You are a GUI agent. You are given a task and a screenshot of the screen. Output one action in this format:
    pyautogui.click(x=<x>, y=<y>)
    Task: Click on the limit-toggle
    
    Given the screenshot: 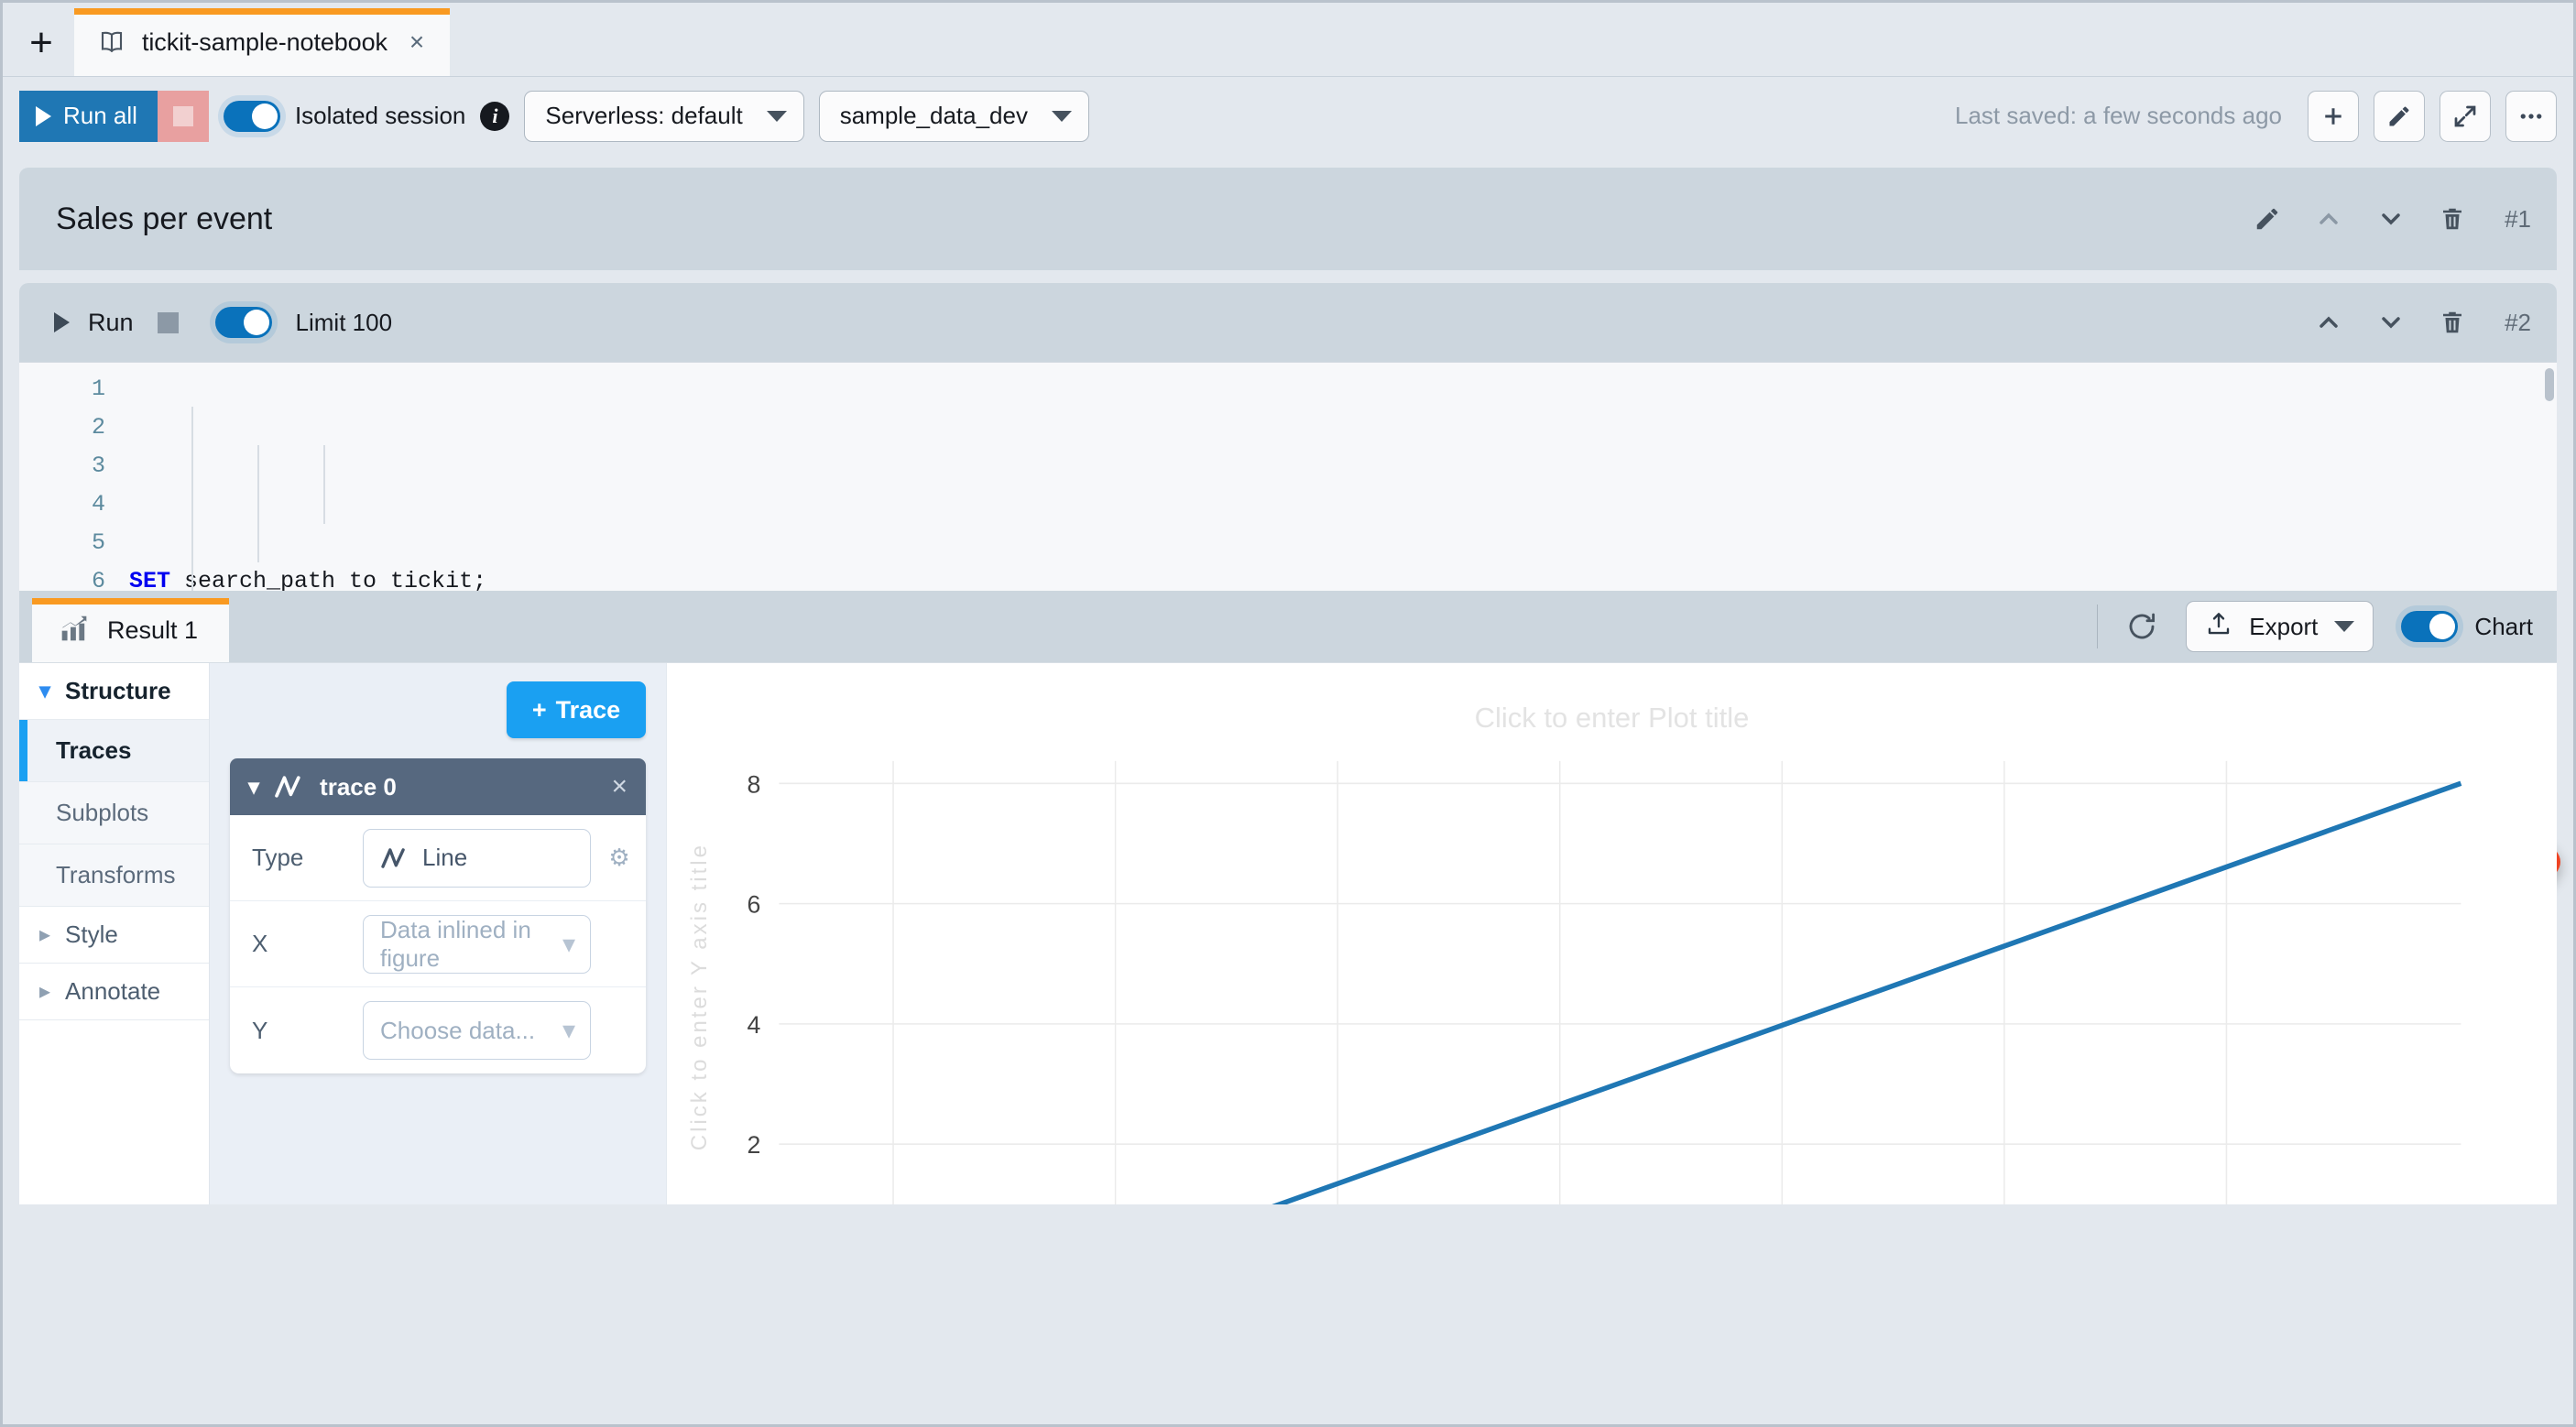 What is the action you would take?
    pyautogui.click(x=243, y=322)
    